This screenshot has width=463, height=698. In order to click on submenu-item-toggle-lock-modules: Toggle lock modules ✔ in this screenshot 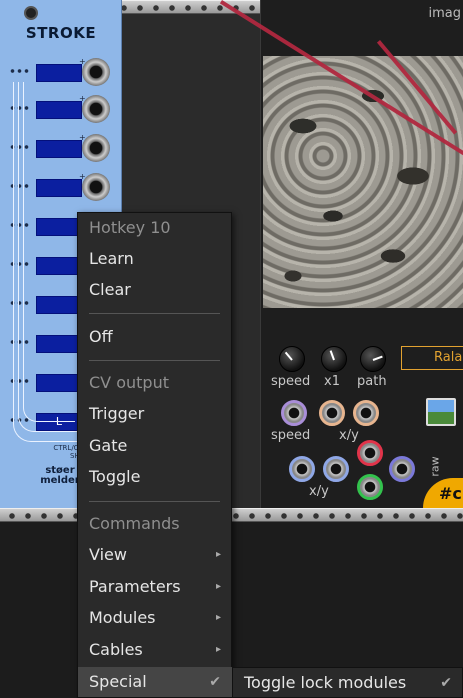, I will do `click(348, 683)`.